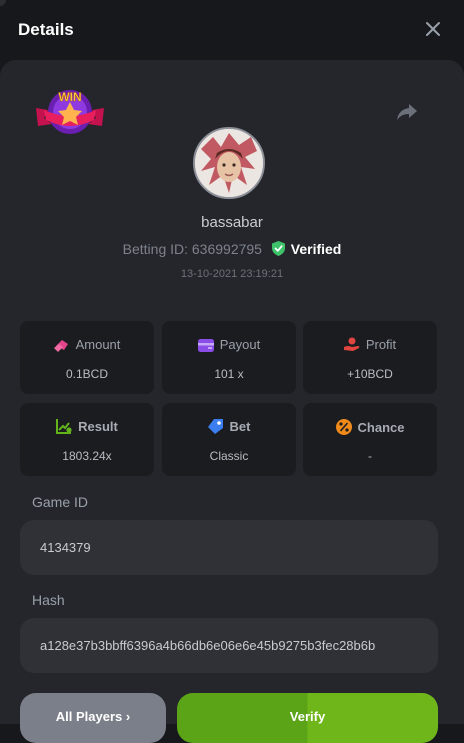  Describe the element at coordinates (232, 274) in the screenshot. I see `bet-timestamp: 13-10-2021 23:19:21` at that location.